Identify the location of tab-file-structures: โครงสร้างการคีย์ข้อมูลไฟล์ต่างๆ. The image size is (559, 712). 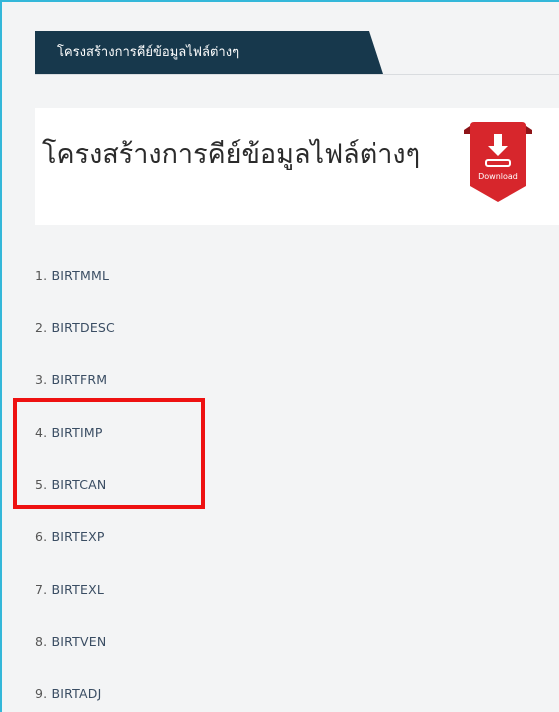
(209, 52).